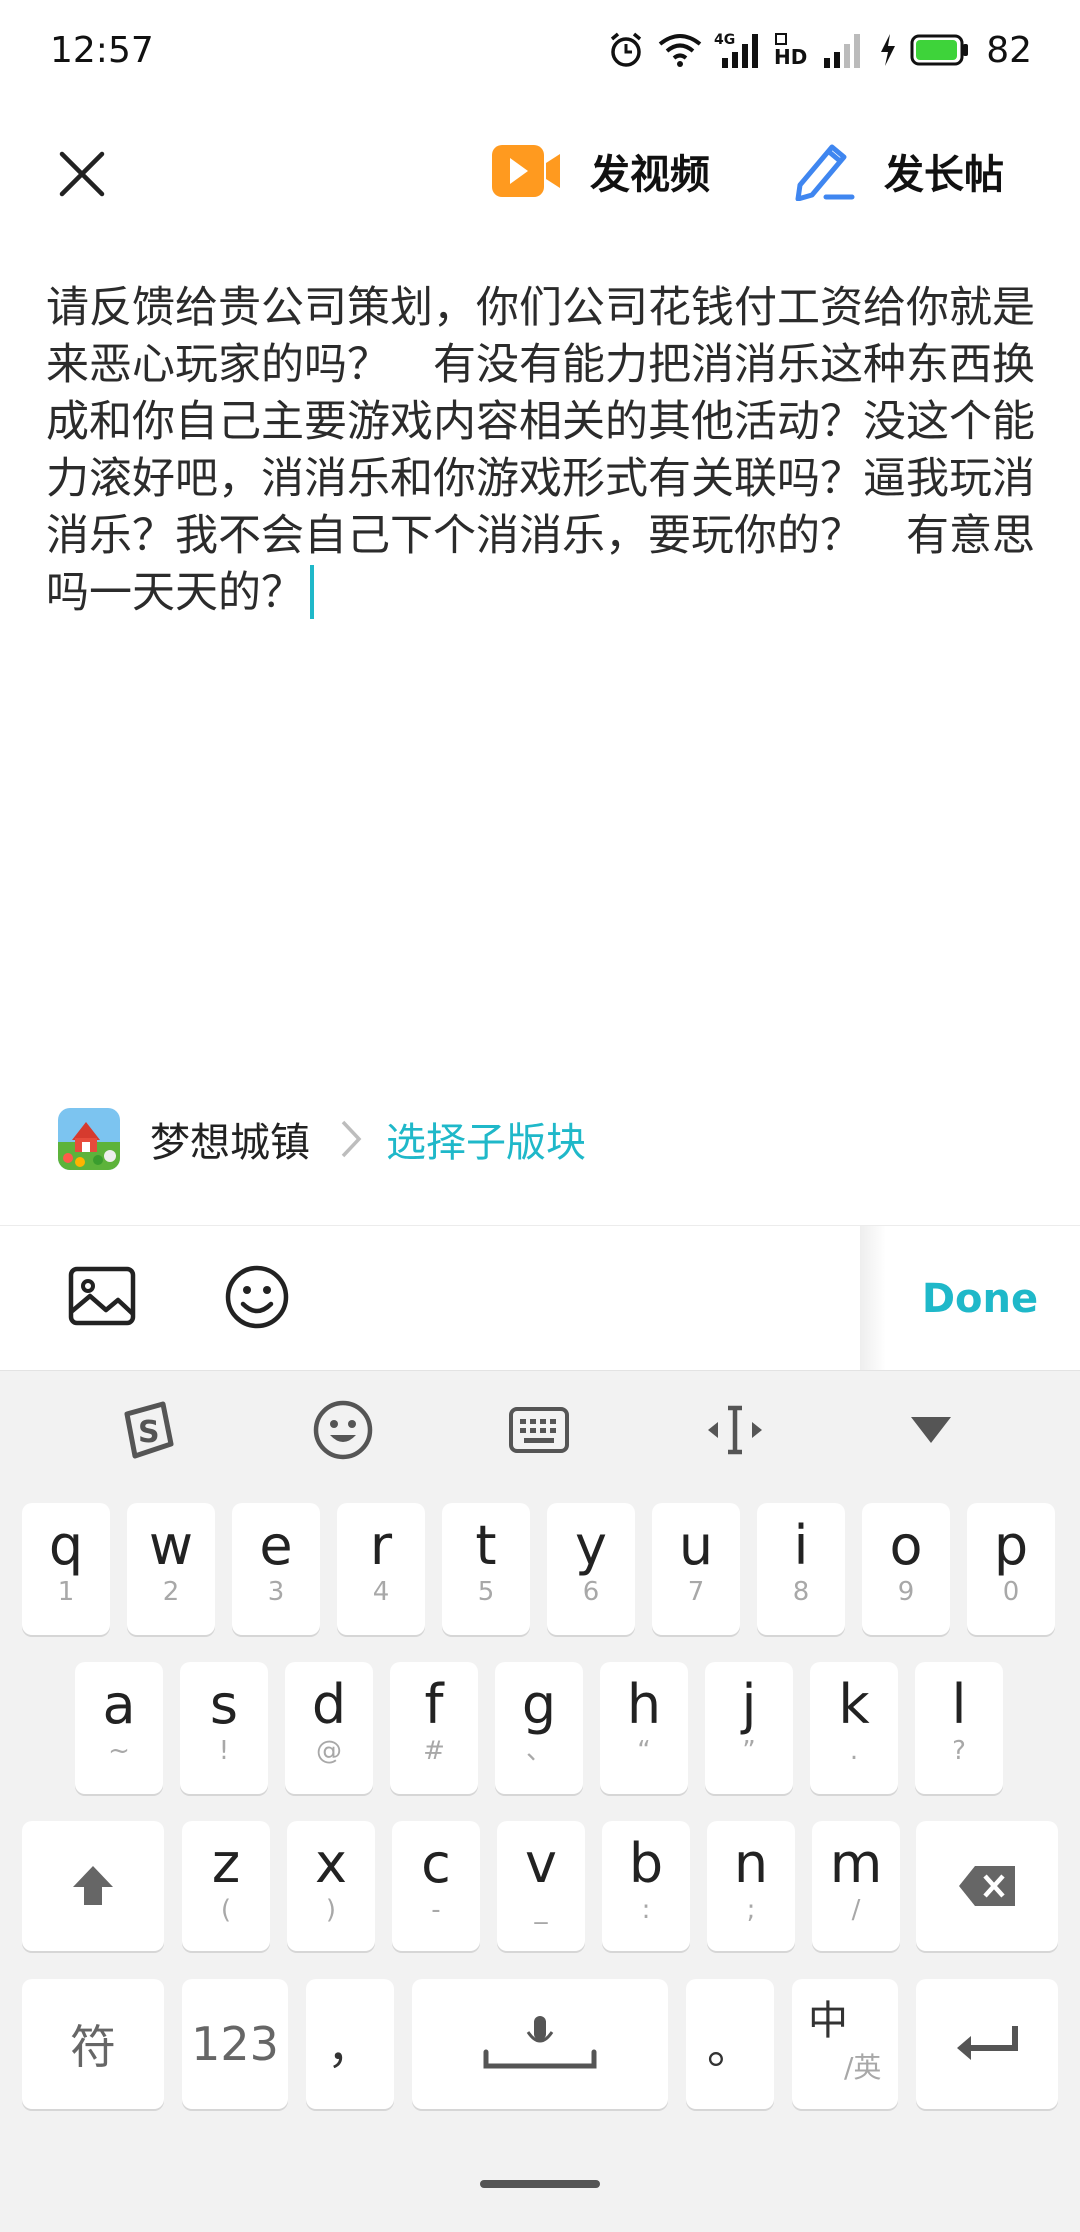  What do you see at coordinates (801, 1569) in the screenshot?
I see `key-i: i8` at bounding box center [801, 1569].